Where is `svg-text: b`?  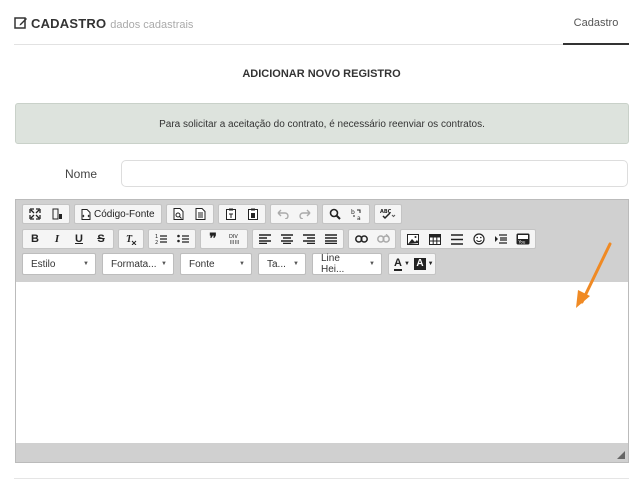
svg-text: b is located at coordinates (353, 212).